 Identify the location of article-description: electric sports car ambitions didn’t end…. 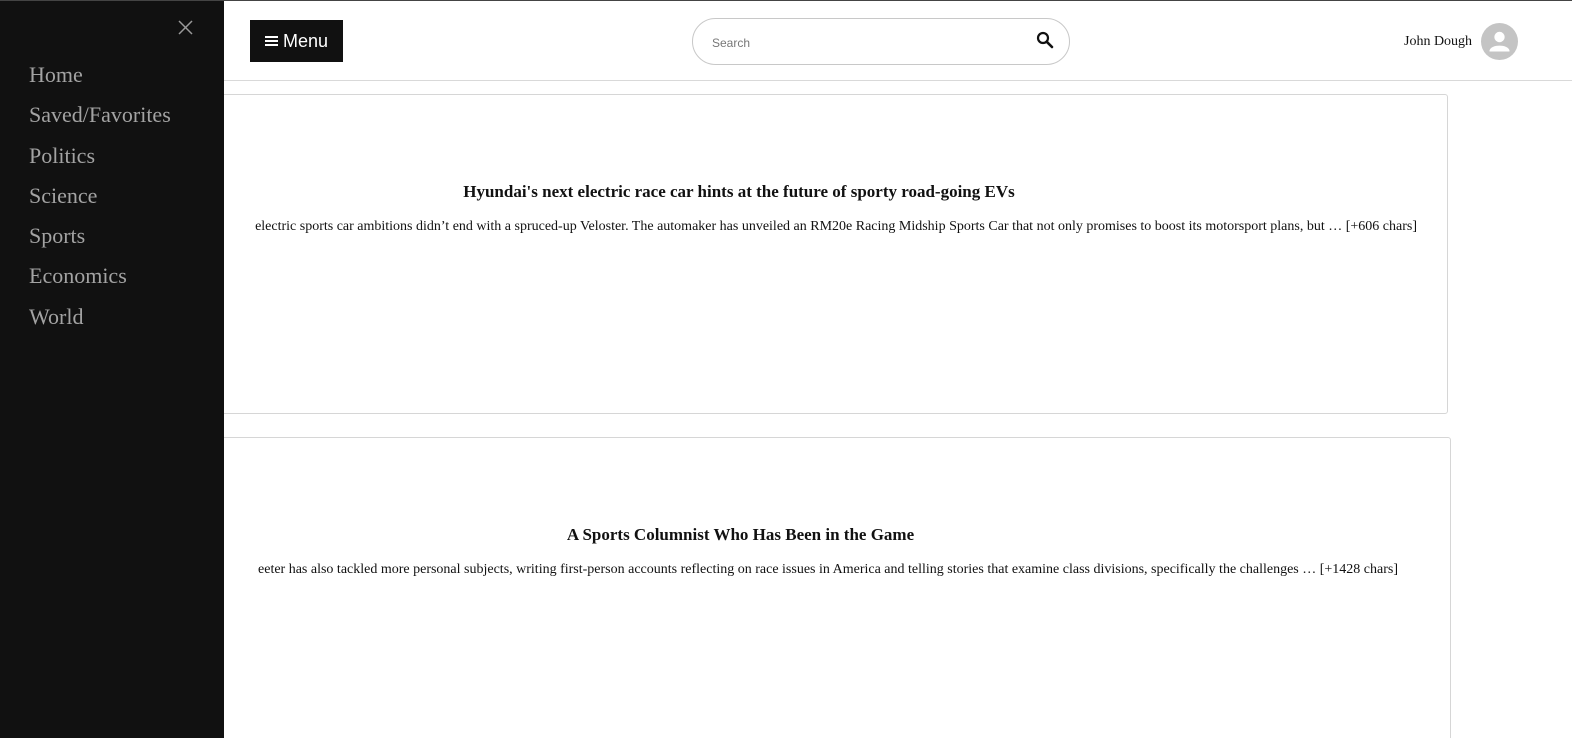
(836, 226).